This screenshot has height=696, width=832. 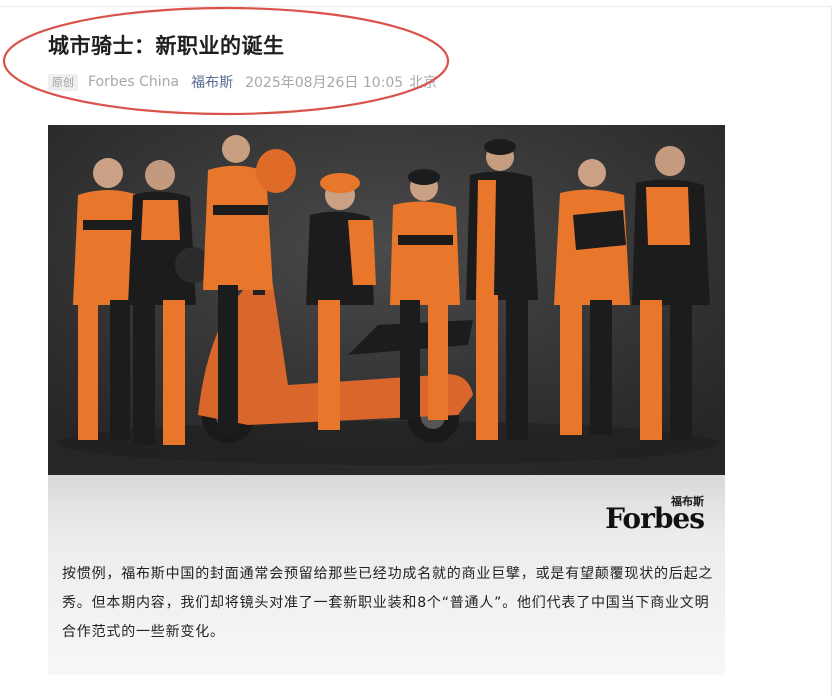 I want to click on forbes-logo: 福布斯 Forbes, so click(x=660, y=515).